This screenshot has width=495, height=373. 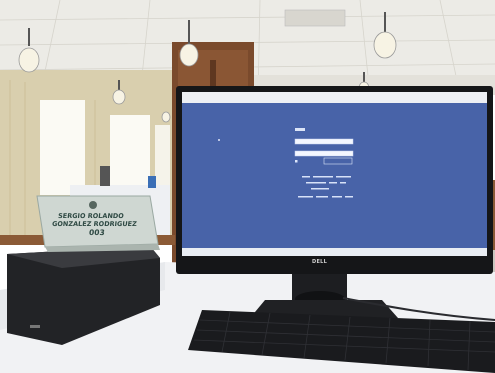 I want to click on monitor-brand-label: DELL, so click(x=320, y=262).